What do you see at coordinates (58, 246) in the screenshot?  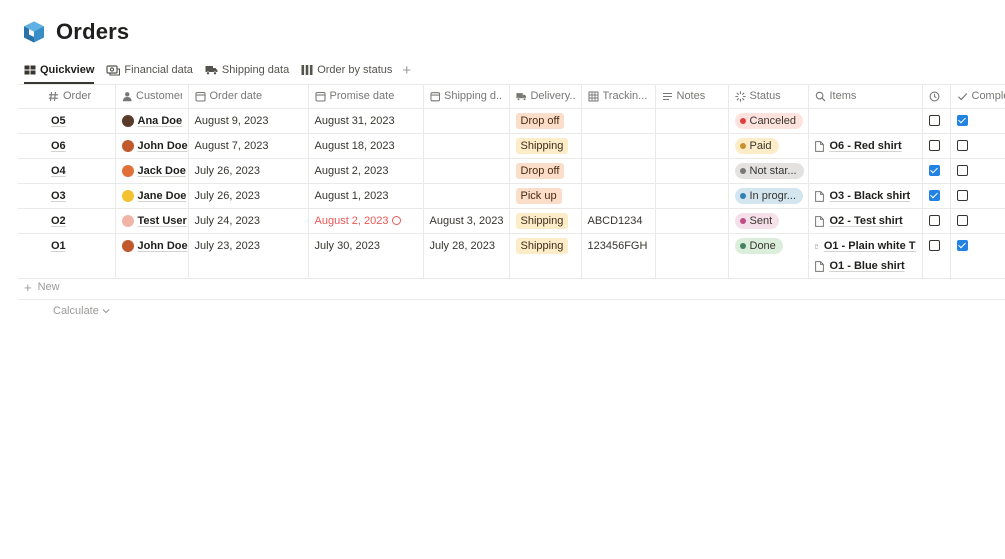 I see `order-id: O1` at bounding box center [58, 246].